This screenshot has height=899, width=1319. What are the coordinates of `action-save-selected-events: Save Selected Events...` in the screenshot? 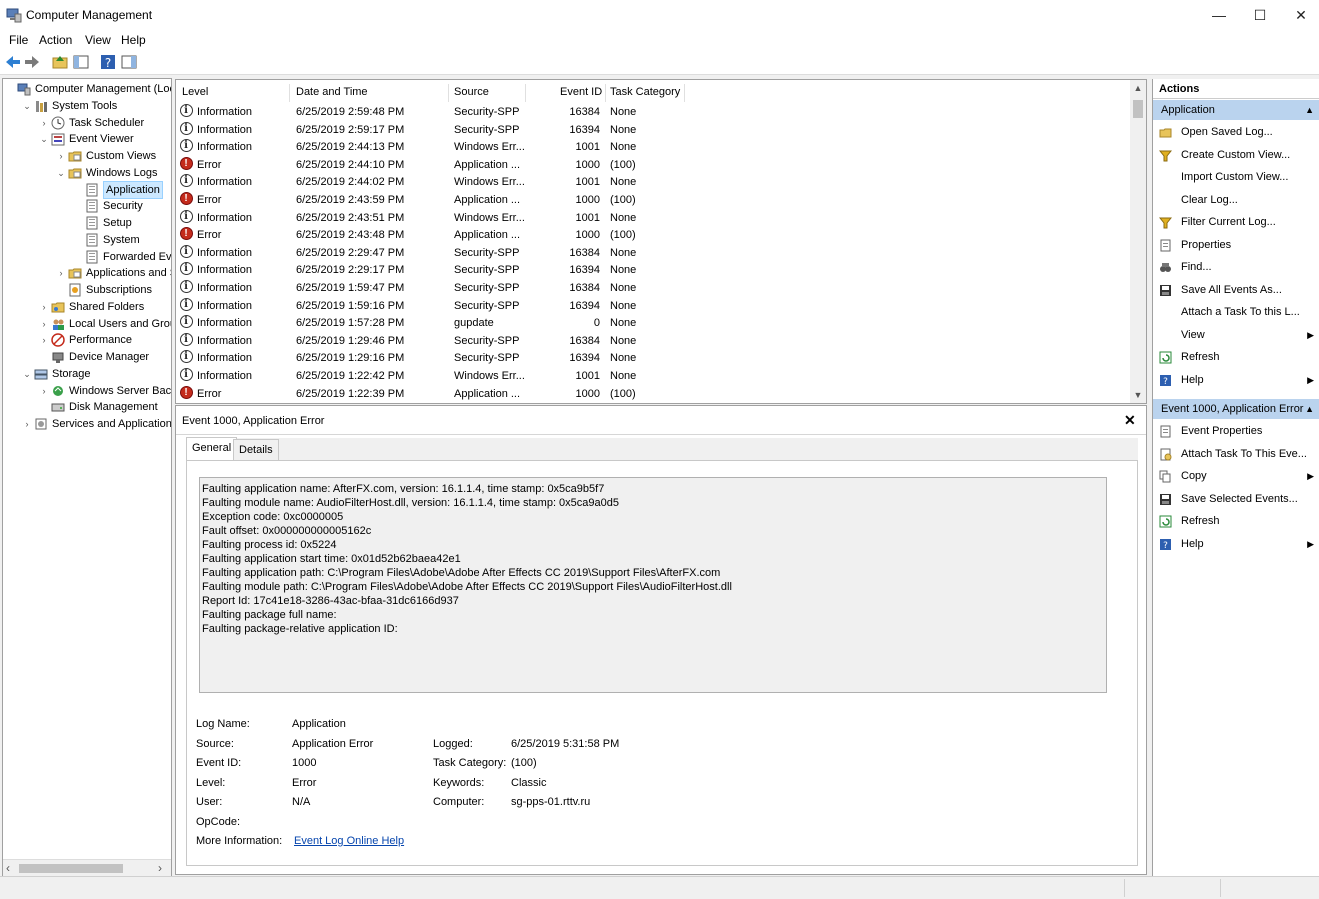 It's located at (1236, 499).